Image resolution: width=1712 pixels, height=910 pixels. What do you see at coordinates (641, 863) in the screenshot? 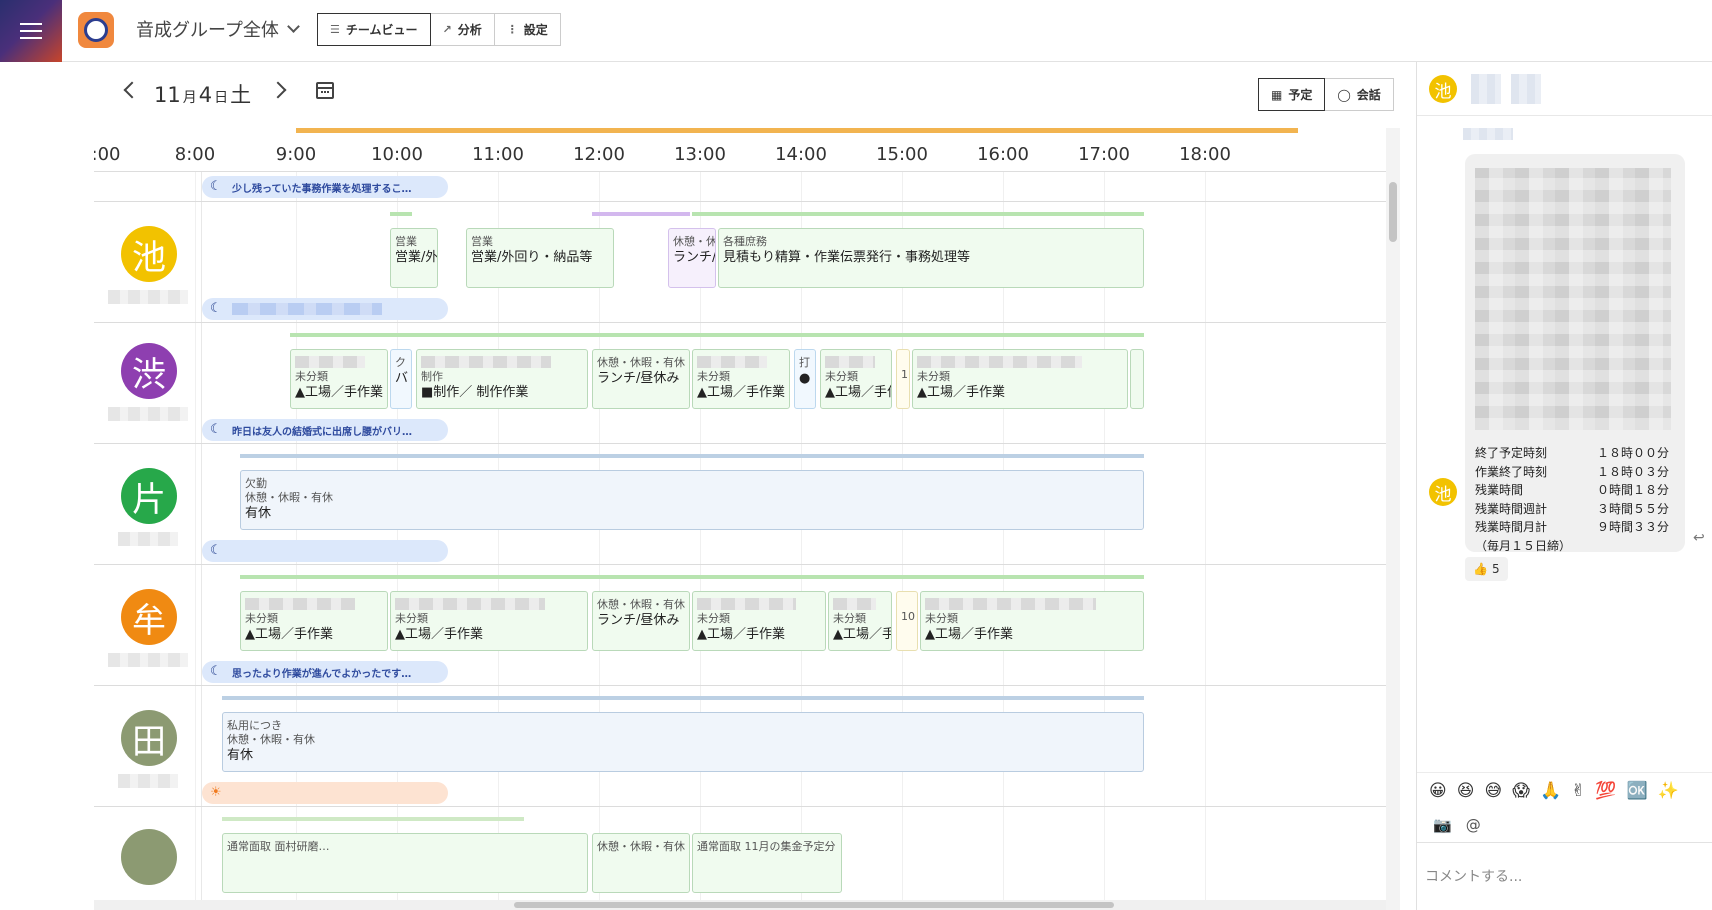
I see `schedule-block: 休憩・休暇・有休` at bounding box center [641, 863].